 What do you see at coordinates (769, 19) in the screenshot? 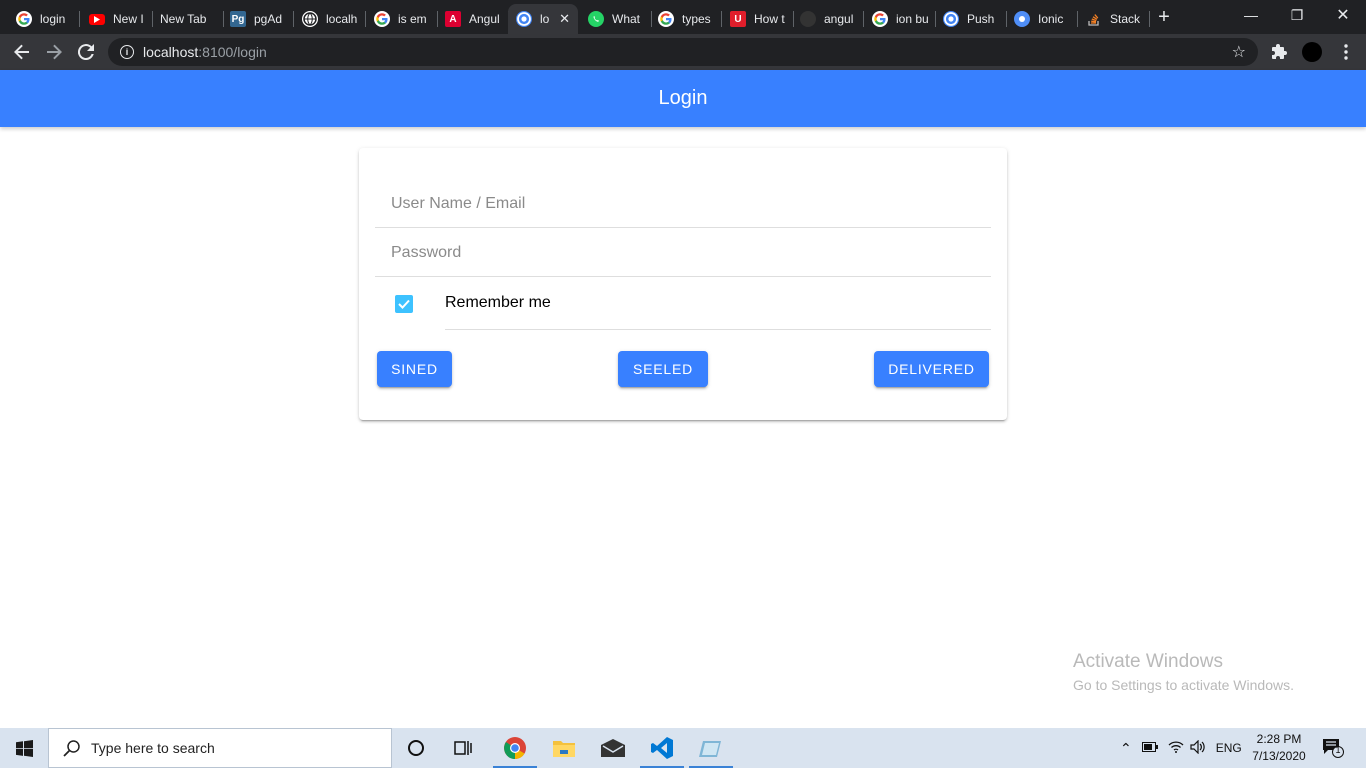
I see `browser-tab-title: How t` at bounding box center [769, 19].